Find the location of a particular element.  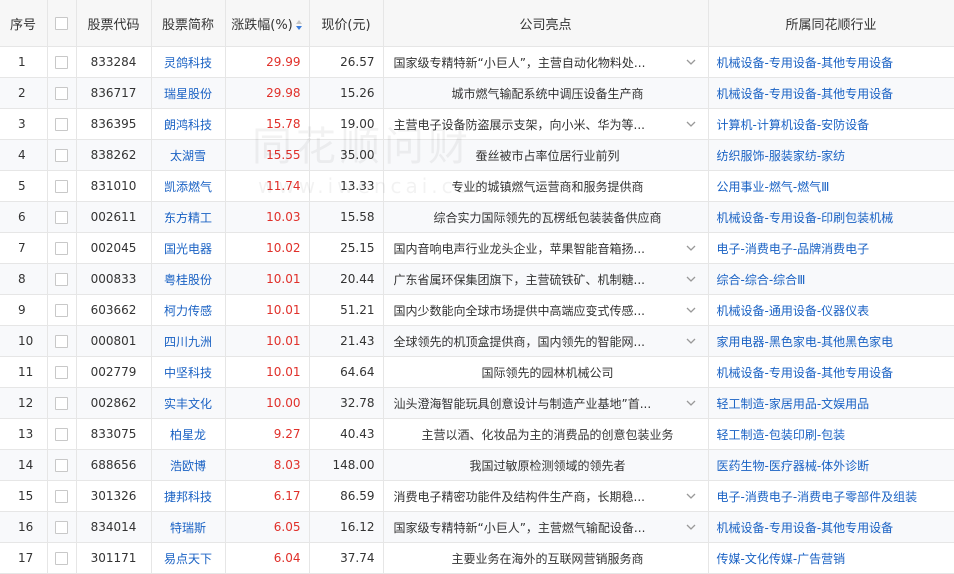

header-change: 涨跌幅(%) is located at coordinates (267, 23).